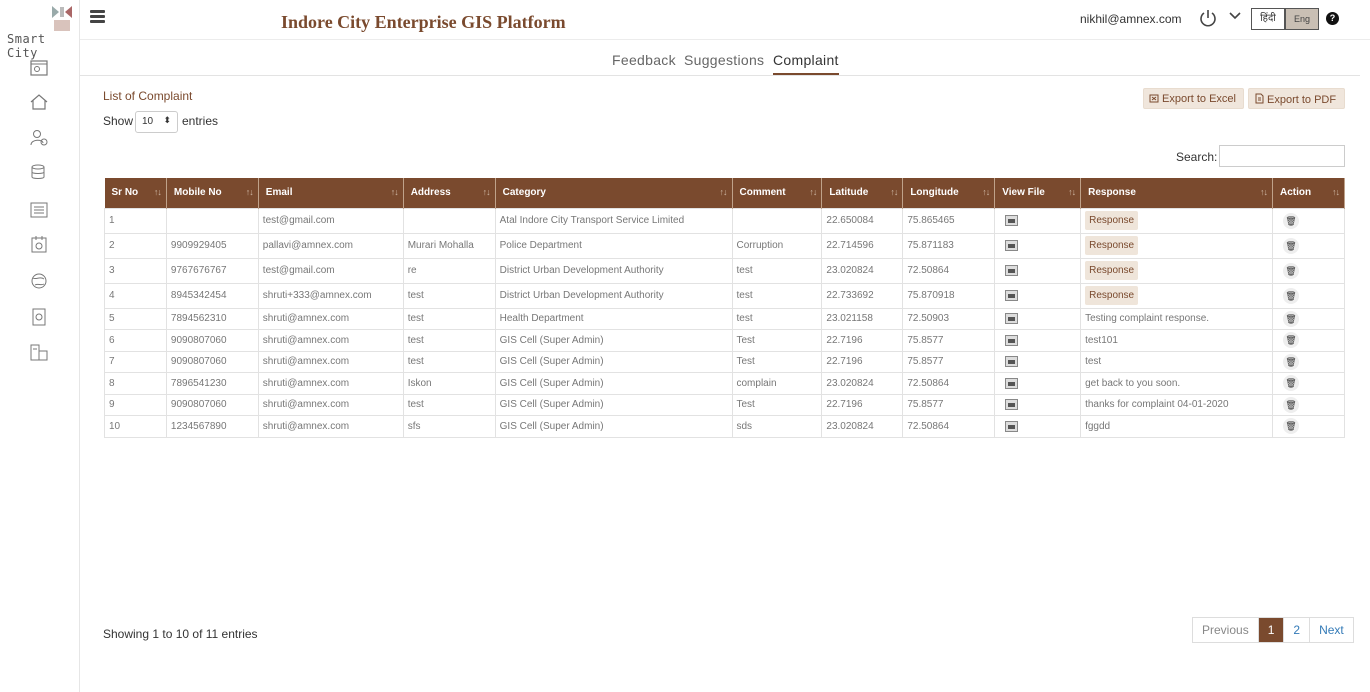 Image resolution: width=1370 pixels, height=692 pixels. What do you see at coordinates (1193, 98) in the screenshot?
I see `export-excel-button: Export to Excel` at bounding box center [1193, 98].